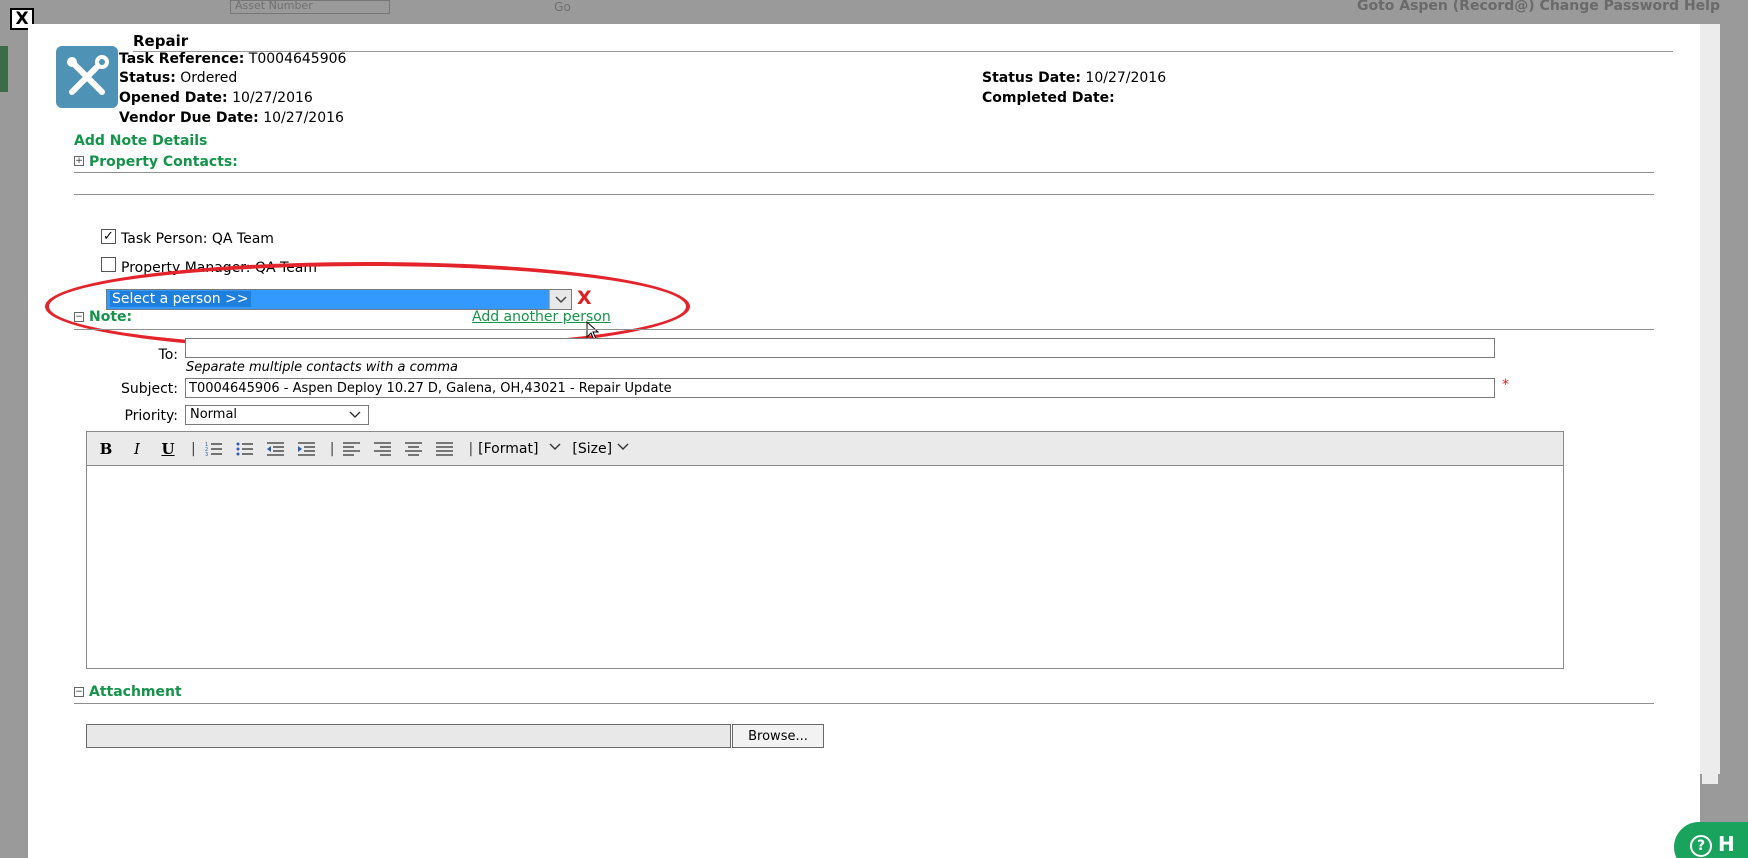  What do you see at coordinates (864, 329) in the screenshot?
I see `note-divider` at bounding box center [864, 329].